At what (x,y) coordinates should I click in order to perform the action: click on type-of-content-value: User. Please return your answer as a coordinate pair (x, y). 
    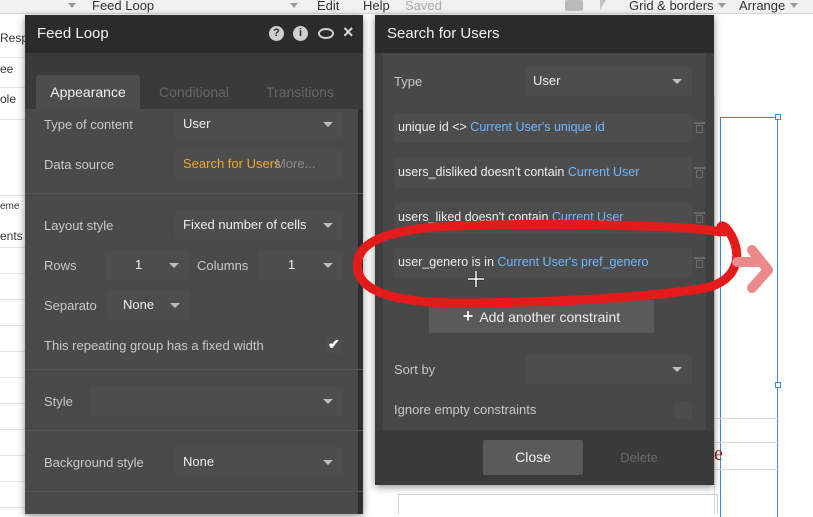
    Looking at the image, I should click on (197, 123).